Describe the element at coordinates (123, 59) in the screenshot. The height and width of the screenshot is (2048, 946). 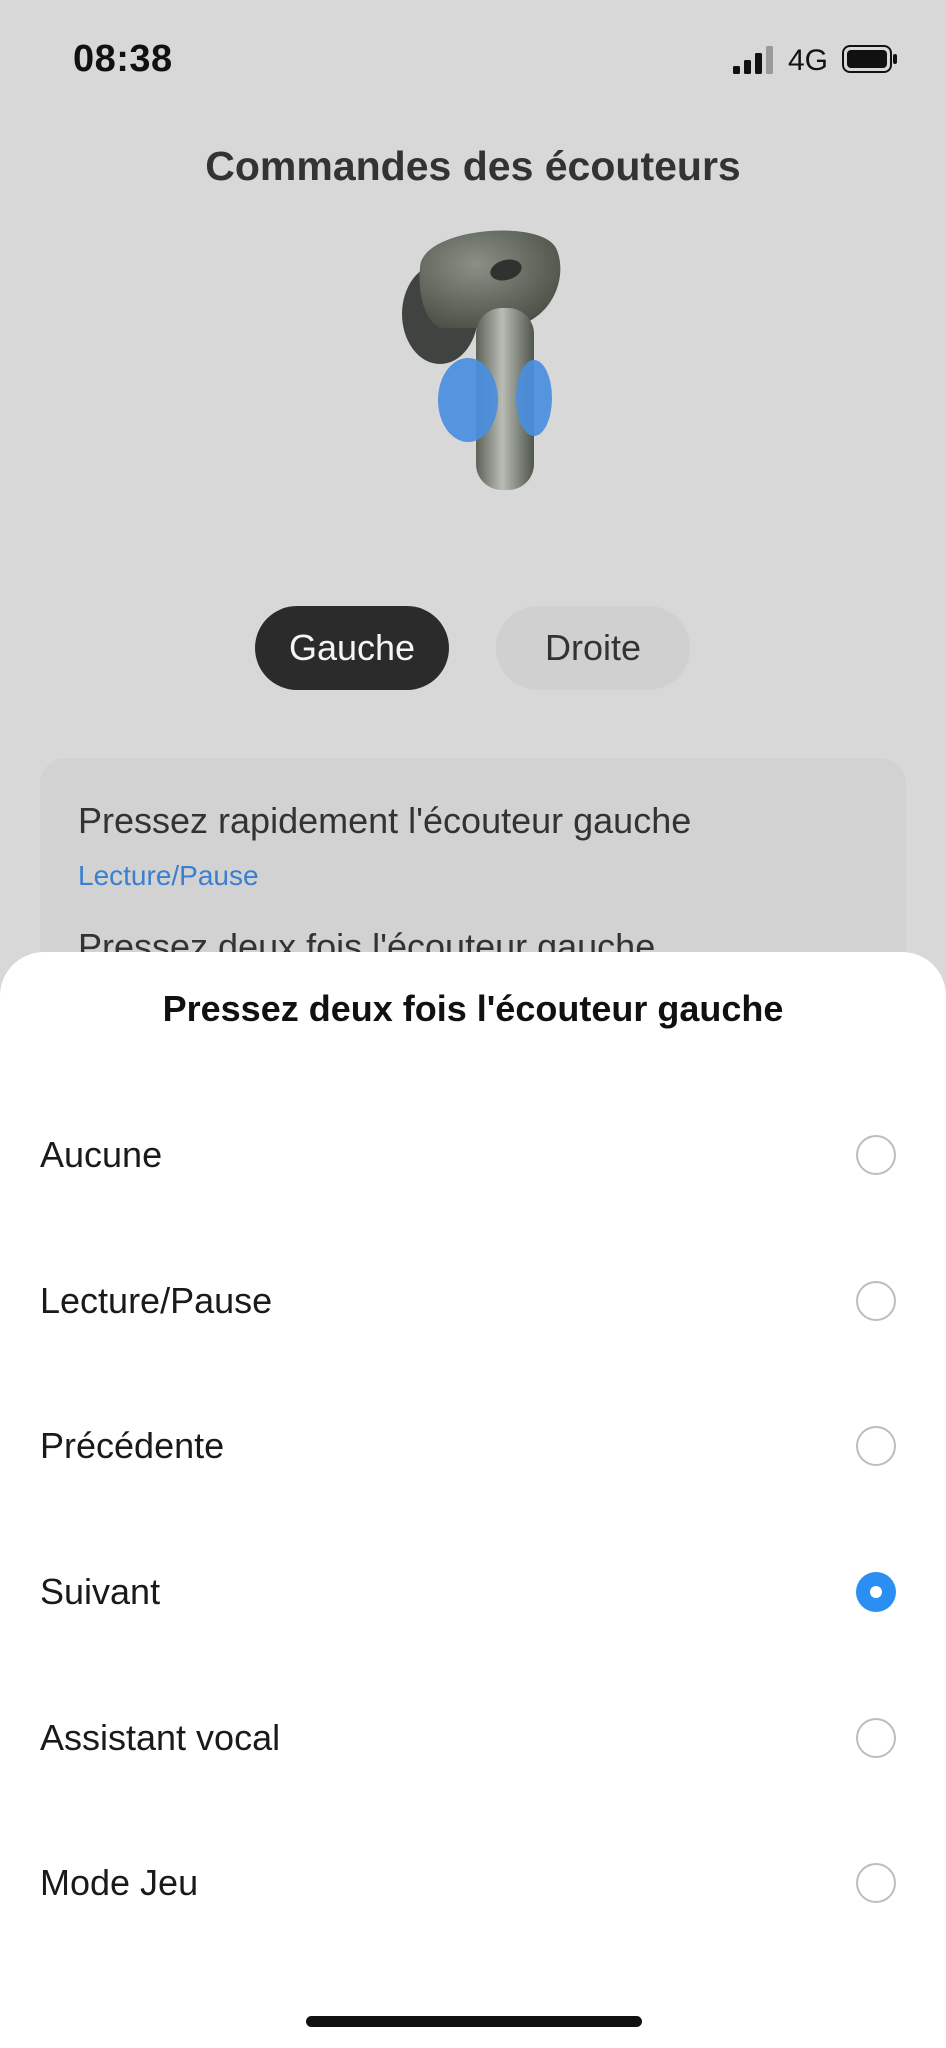
I see `status-time: 08:38` at that location.